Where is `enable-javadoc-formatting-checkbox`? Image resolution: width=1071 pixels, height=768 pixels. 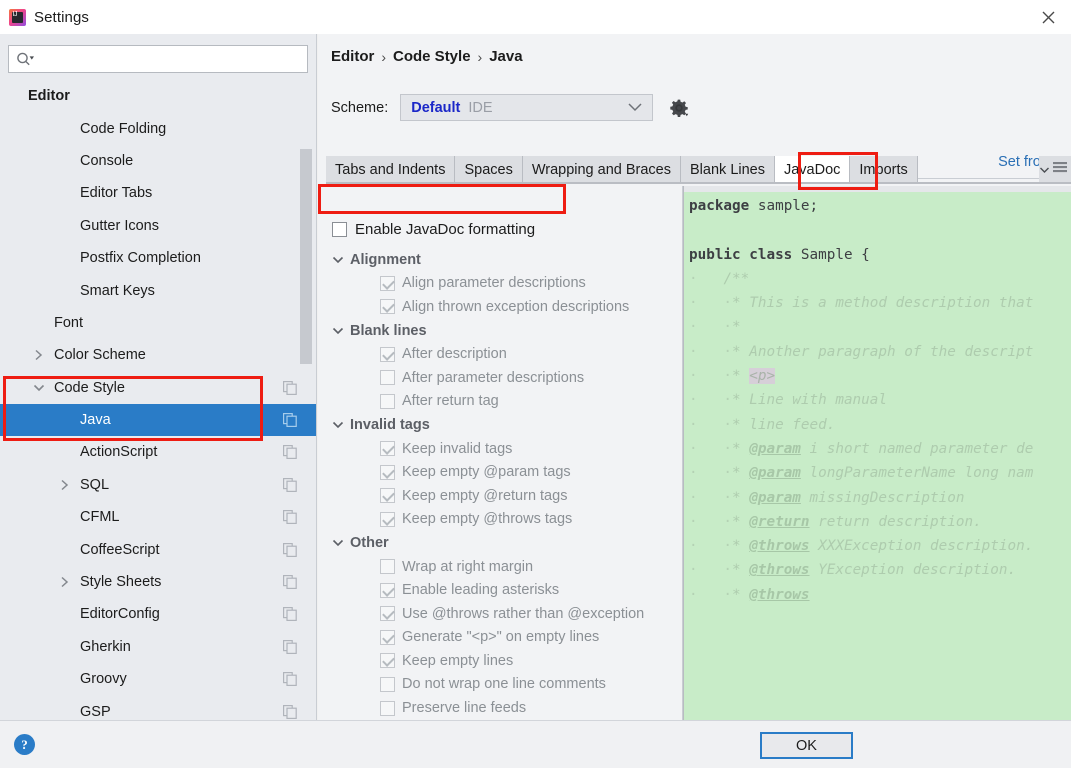
enable-javadoc-formatting-checkbox is located at coordinates (339, 229).